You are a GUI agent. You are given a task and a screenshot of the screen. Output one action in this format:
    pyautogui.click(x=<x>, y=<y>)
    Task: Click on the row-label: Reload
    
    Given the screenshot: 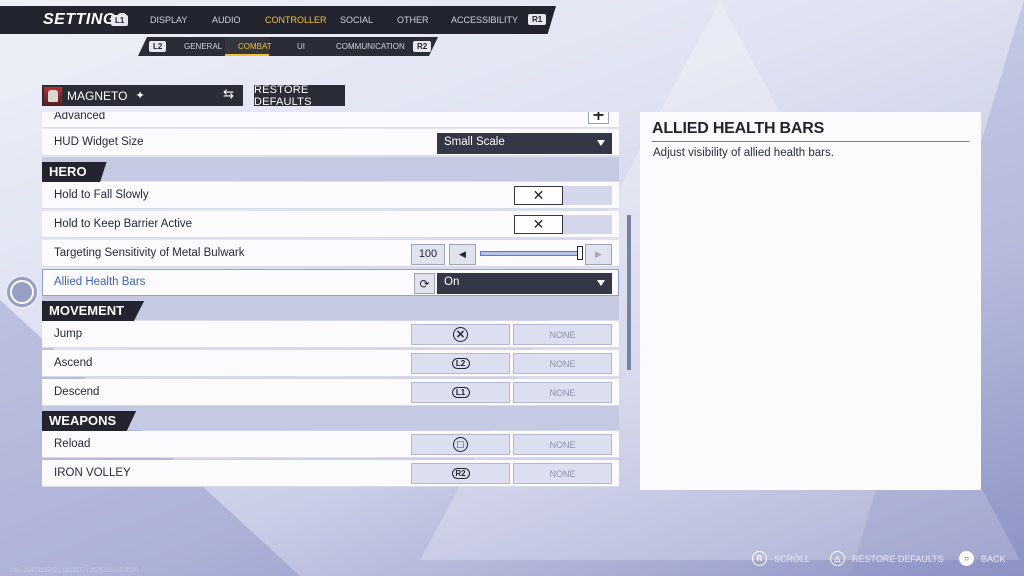 What is the action you would take?
    pyautogui.click(x=72, y=444)
    